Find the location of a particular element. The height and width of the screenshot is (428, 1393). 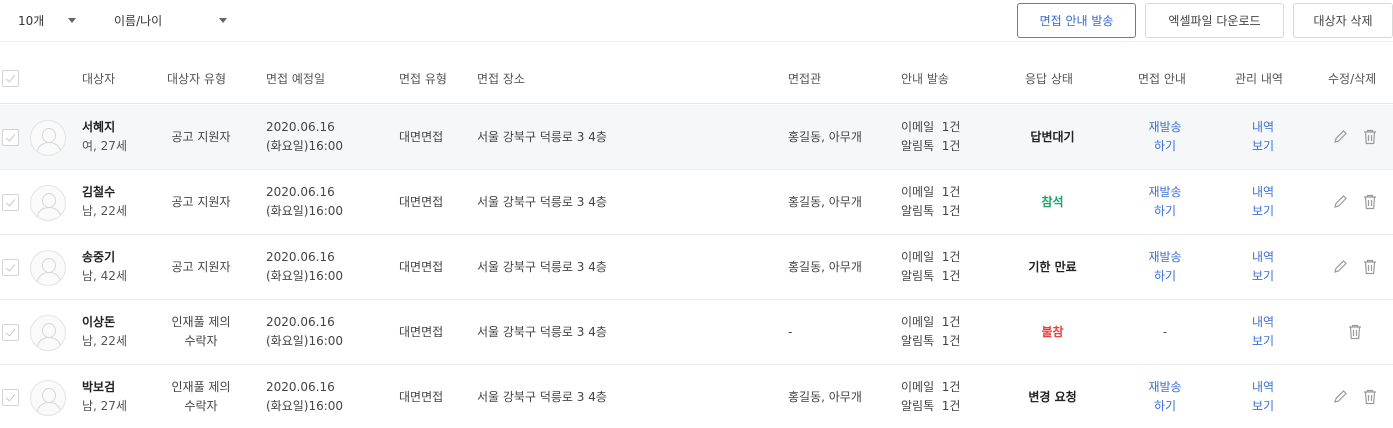

target-cell: 서혜지 여, 27세 is located at coordinates (104, 137).